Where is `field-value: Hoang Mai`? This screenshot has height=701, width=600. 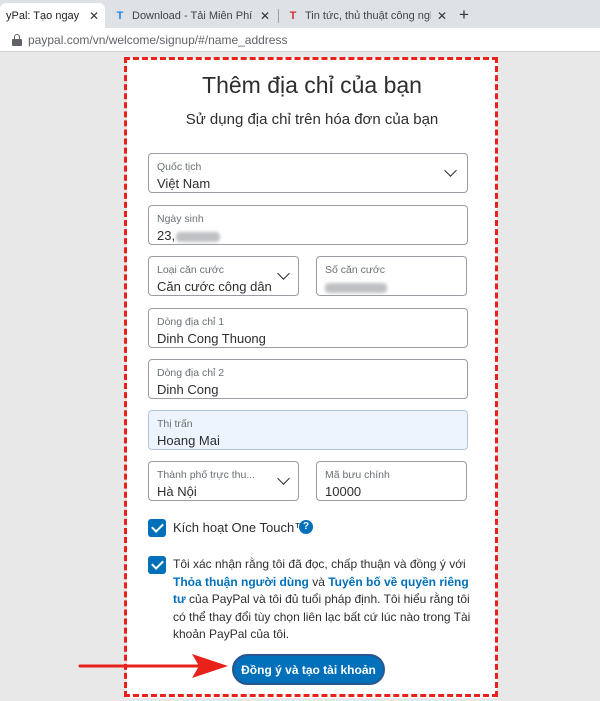
field-value: Hoang Mai is located at coordinates (188, 440).